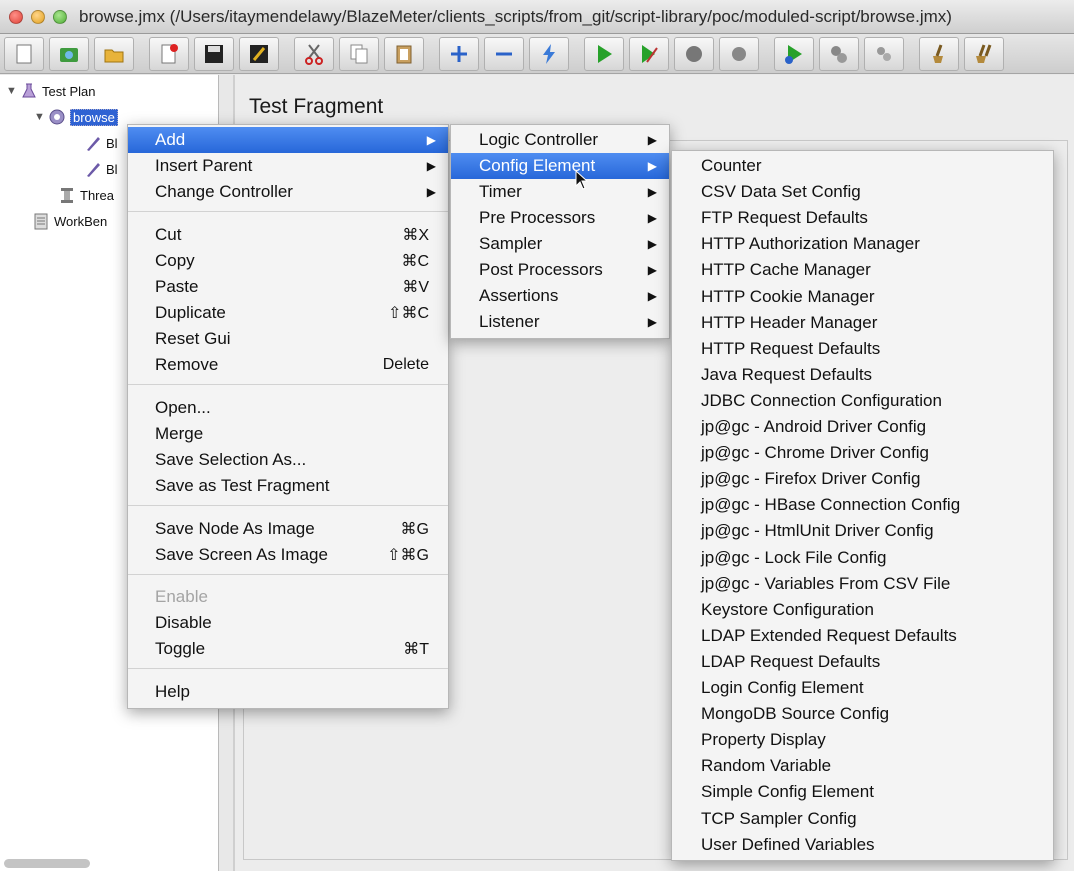 The height and width of the screenshot is (871, 1074). What do you see at coordinates (169, 53) in the screenshot?
I see `close-button` at bounding box center [169, 53].